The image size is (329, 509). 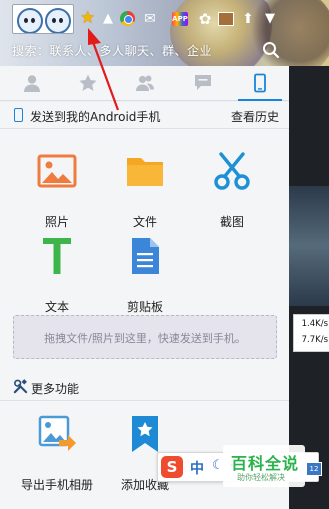 I want to click on signal-icon: ▲, so click(x=108, y=19).